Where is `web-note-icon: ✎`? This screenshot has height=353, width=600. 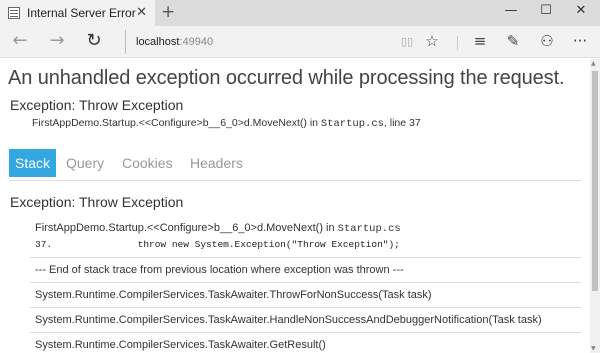
web-note-icon: ✎ is located at coordinates (513, 41).